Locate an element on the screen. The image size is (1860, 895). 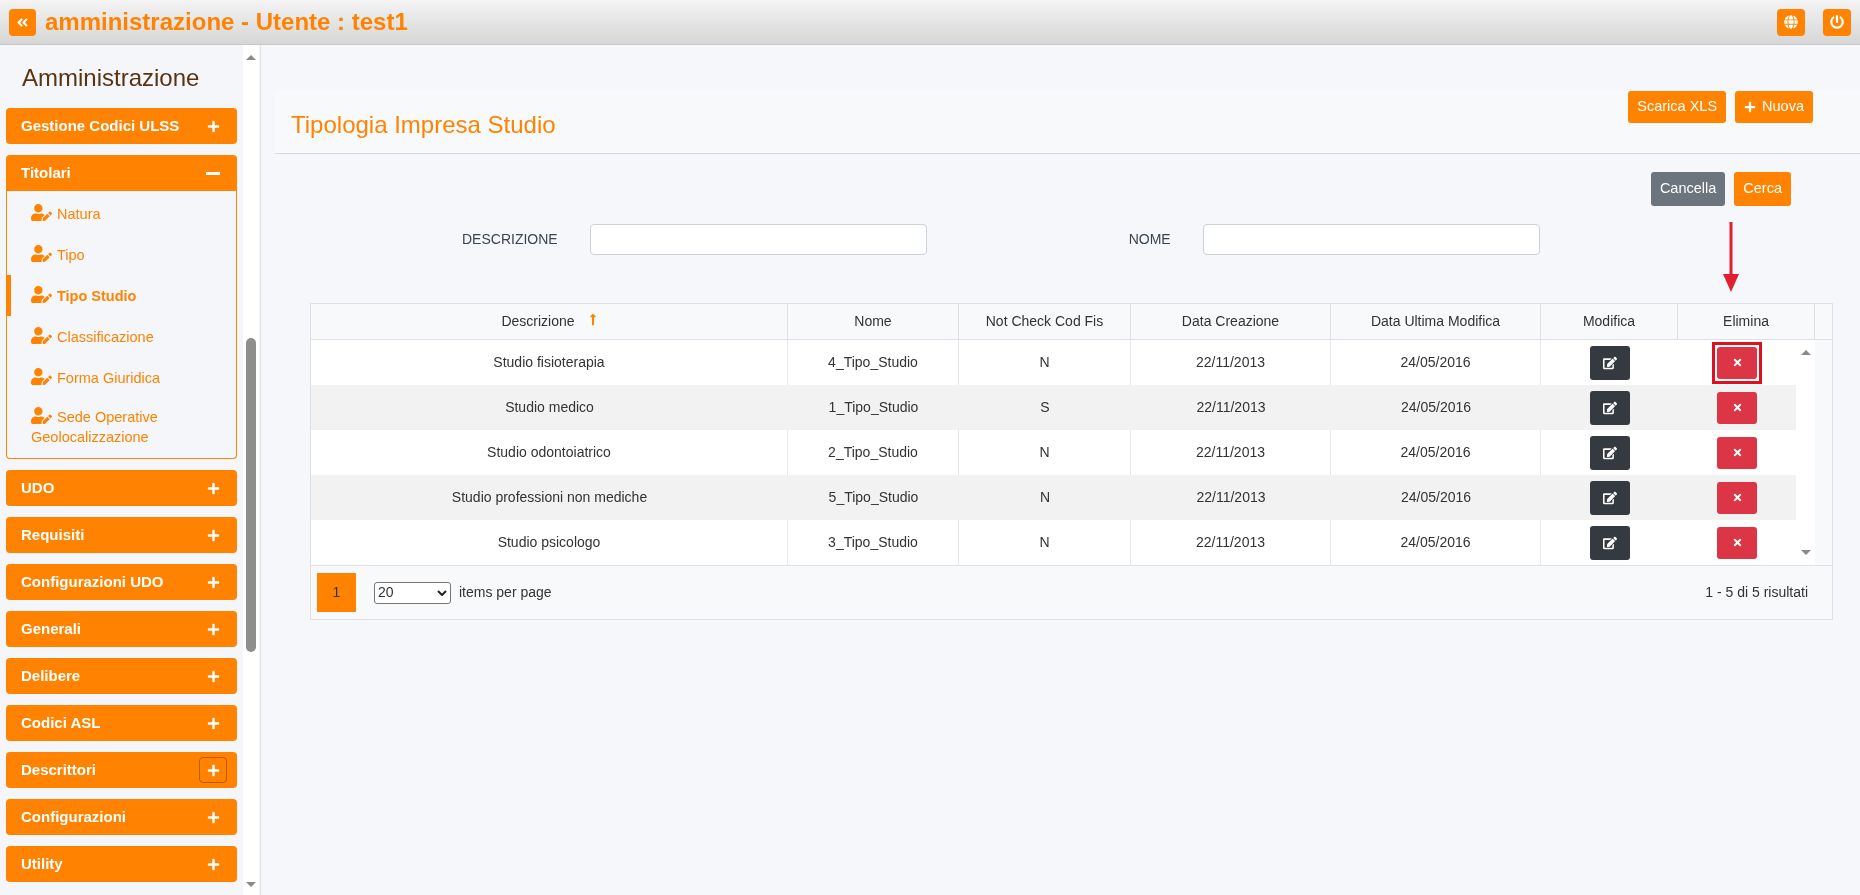
column-header: Data Ultima Modifica is located at coordinates (1436, 321).